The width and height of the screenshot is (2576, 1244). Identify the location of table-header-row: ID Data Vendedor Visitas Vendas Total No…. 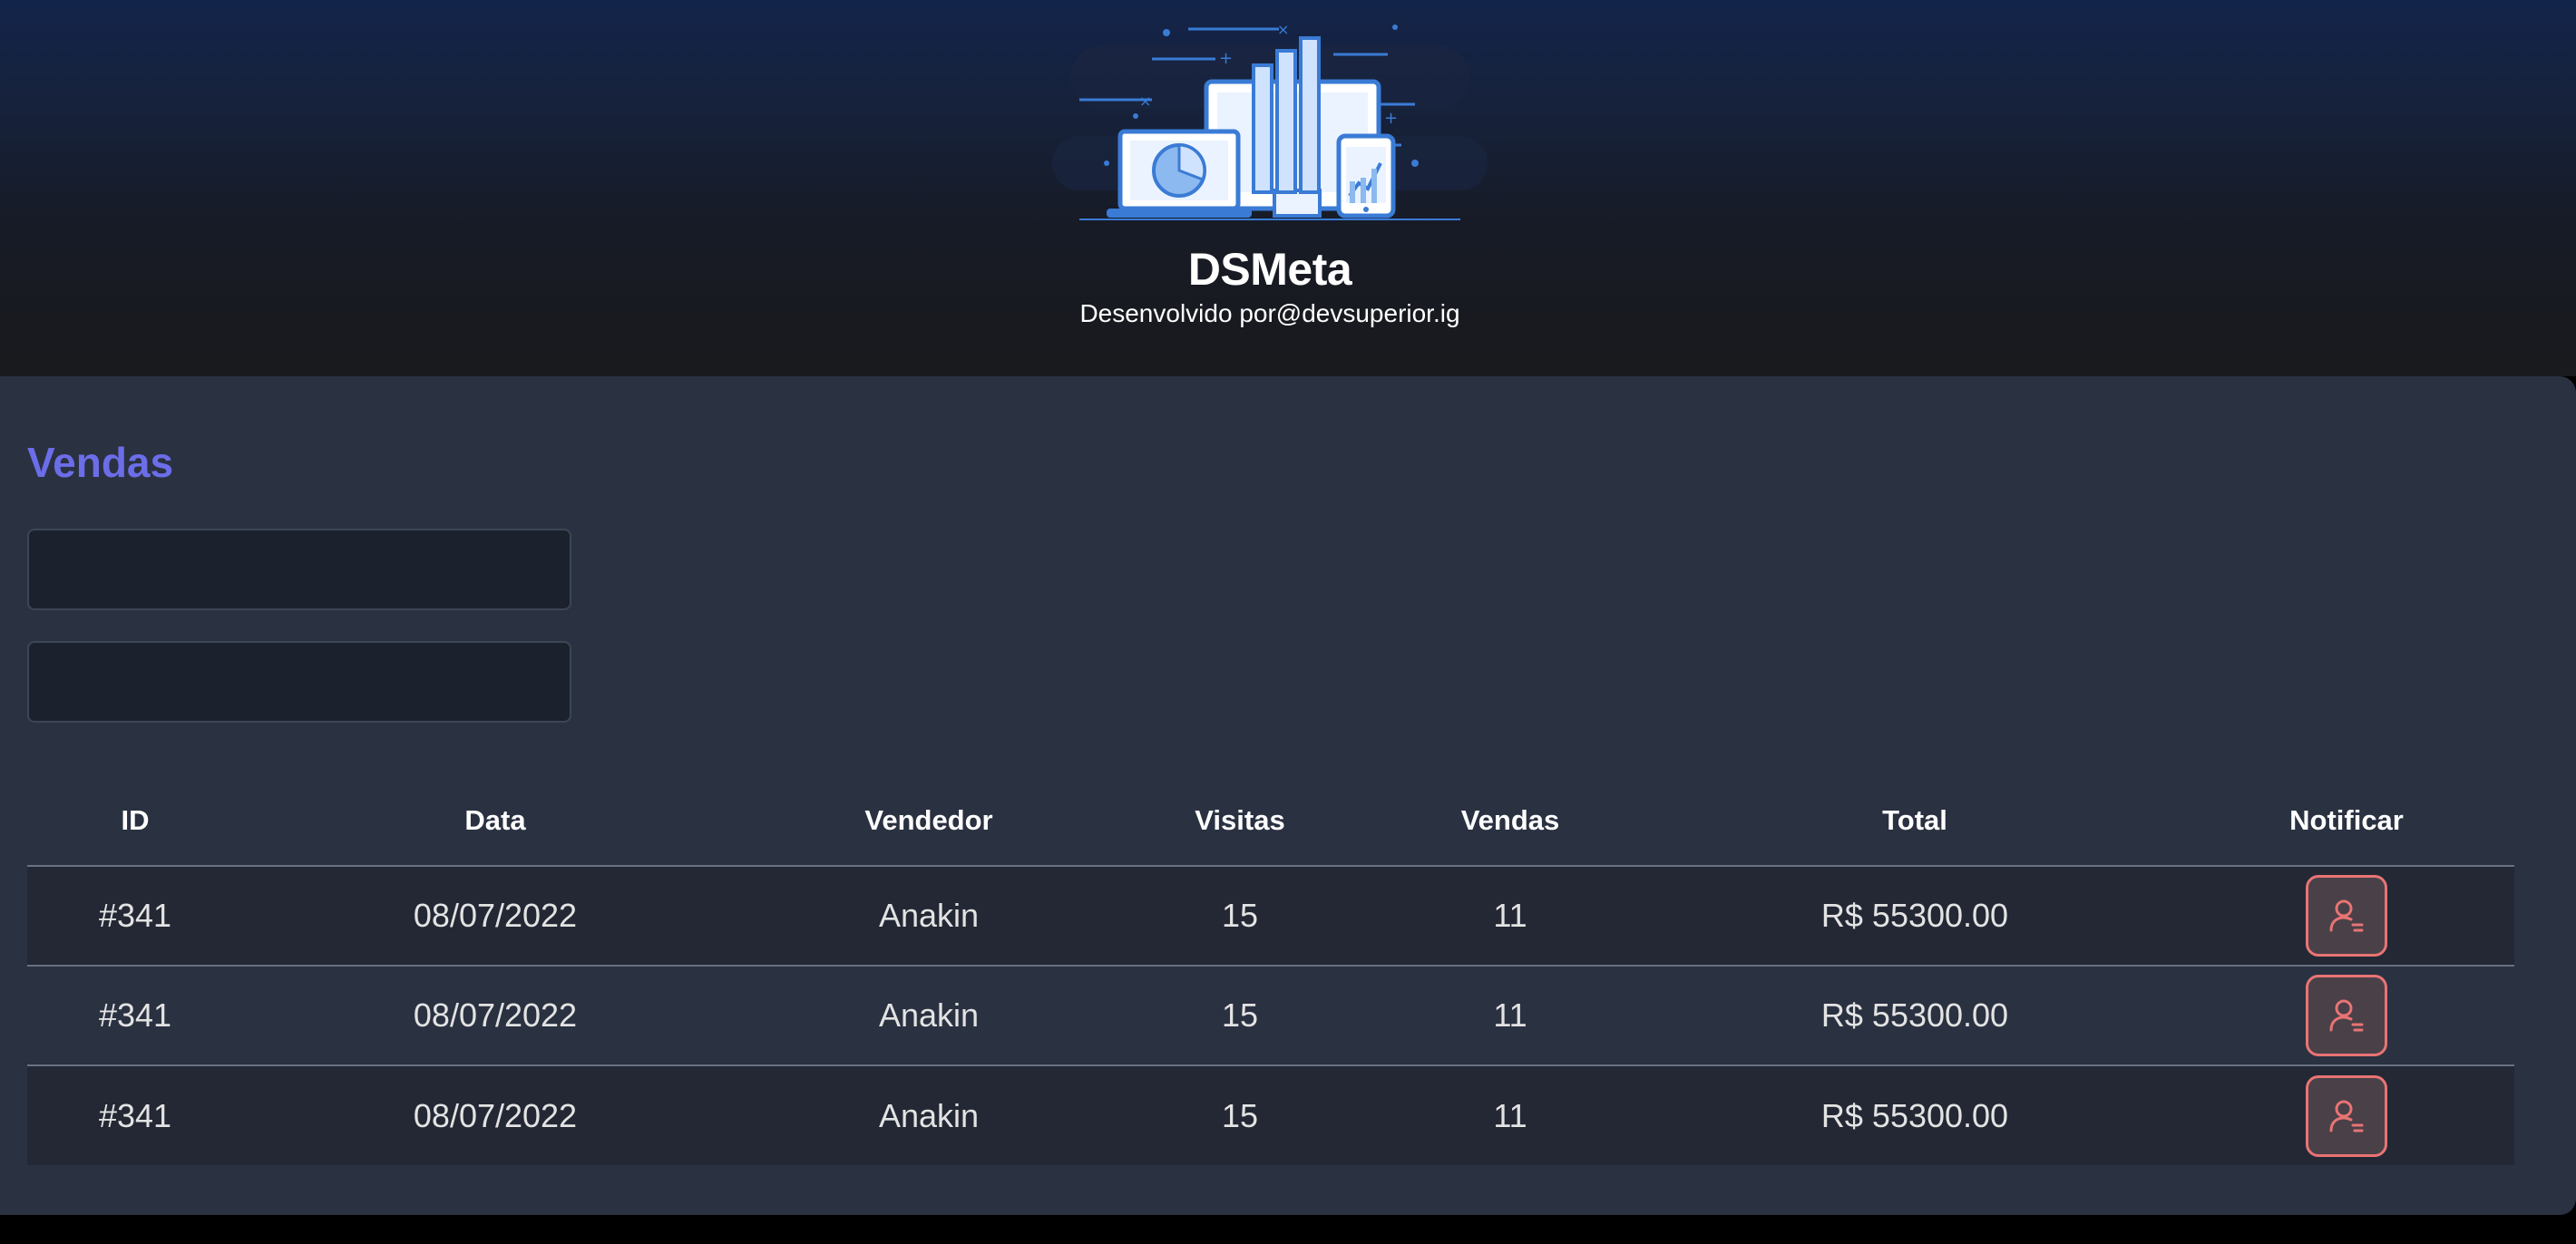
(1270, 821).